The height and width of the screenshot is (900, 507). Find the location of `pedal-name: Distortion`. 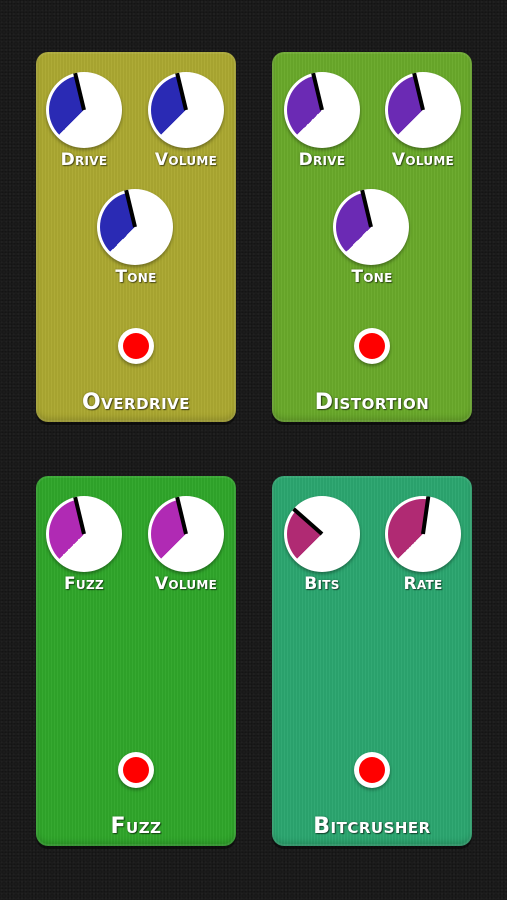

pedal-name: Distortion is located at coordinates (372, 402).